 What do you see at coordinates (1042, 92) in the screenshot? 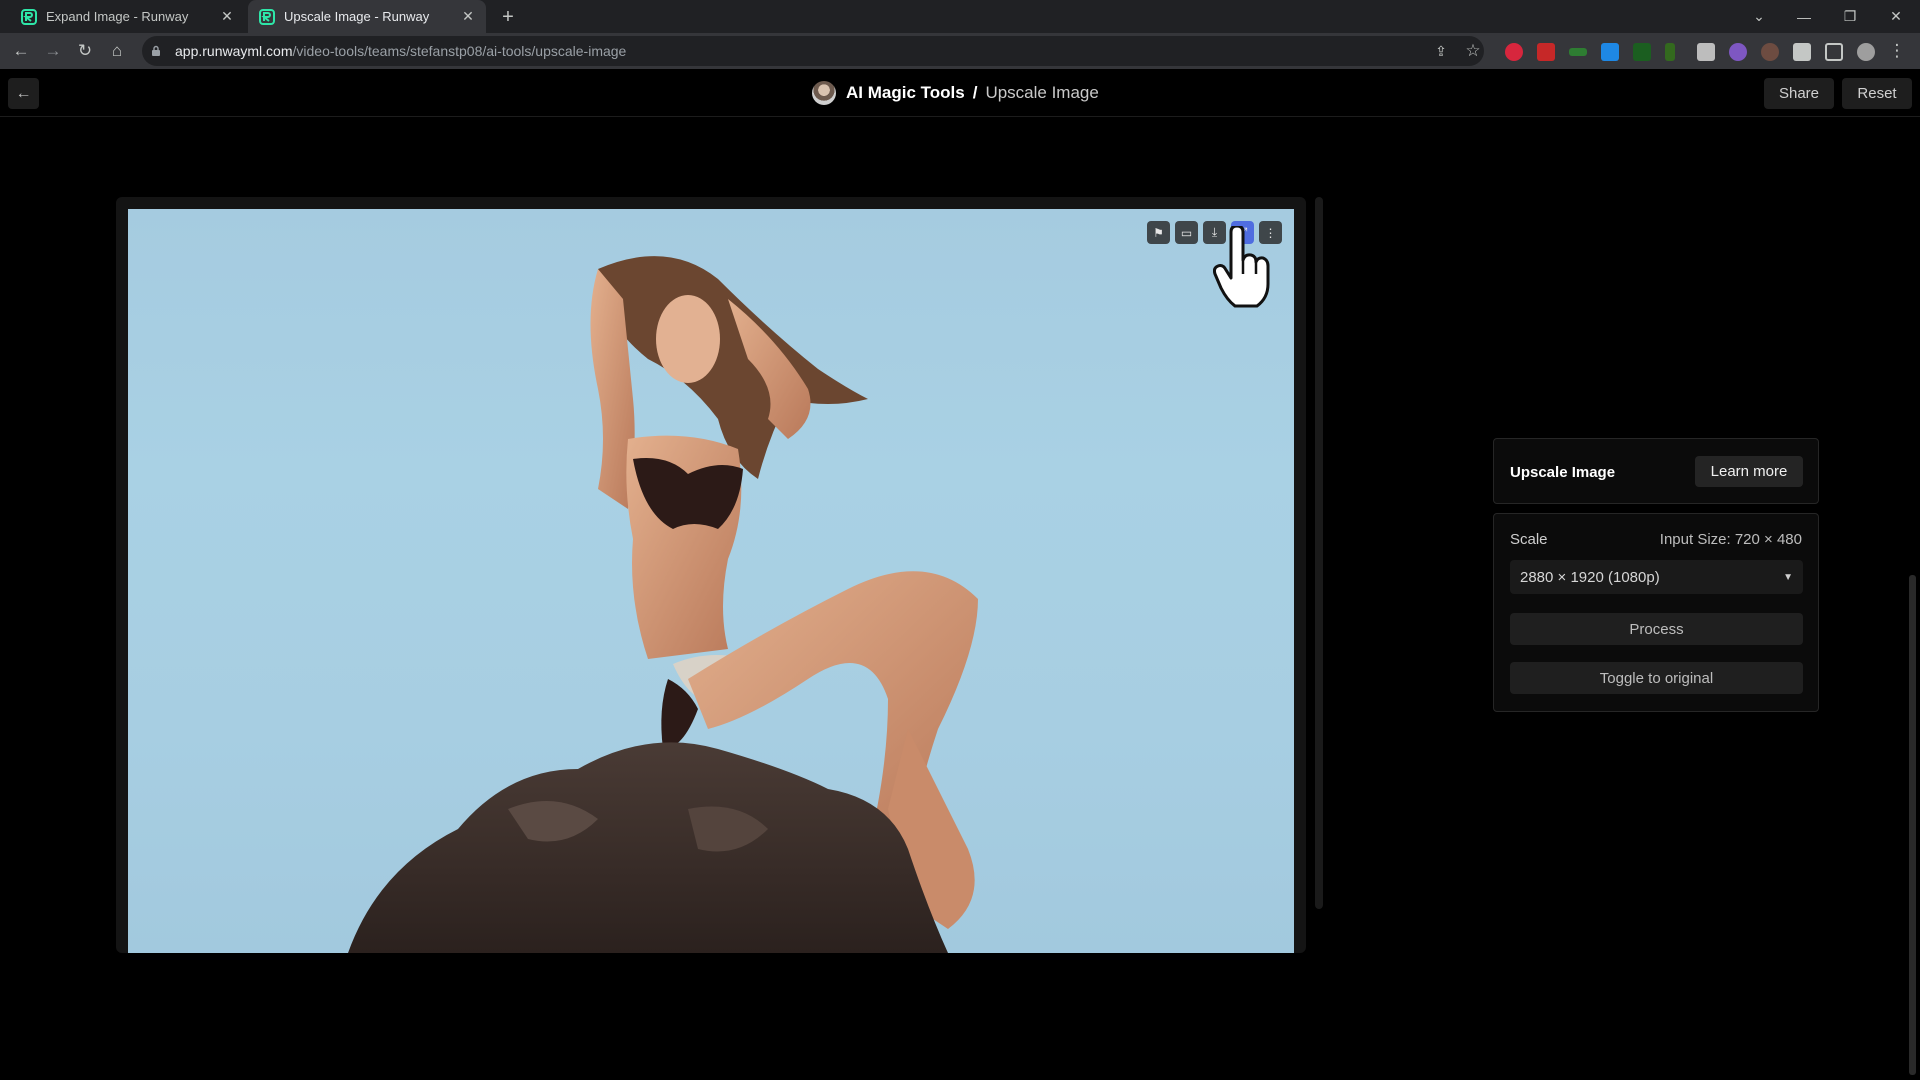
I see `page-title: Upscale Image` at bounding box center [1042, 92].